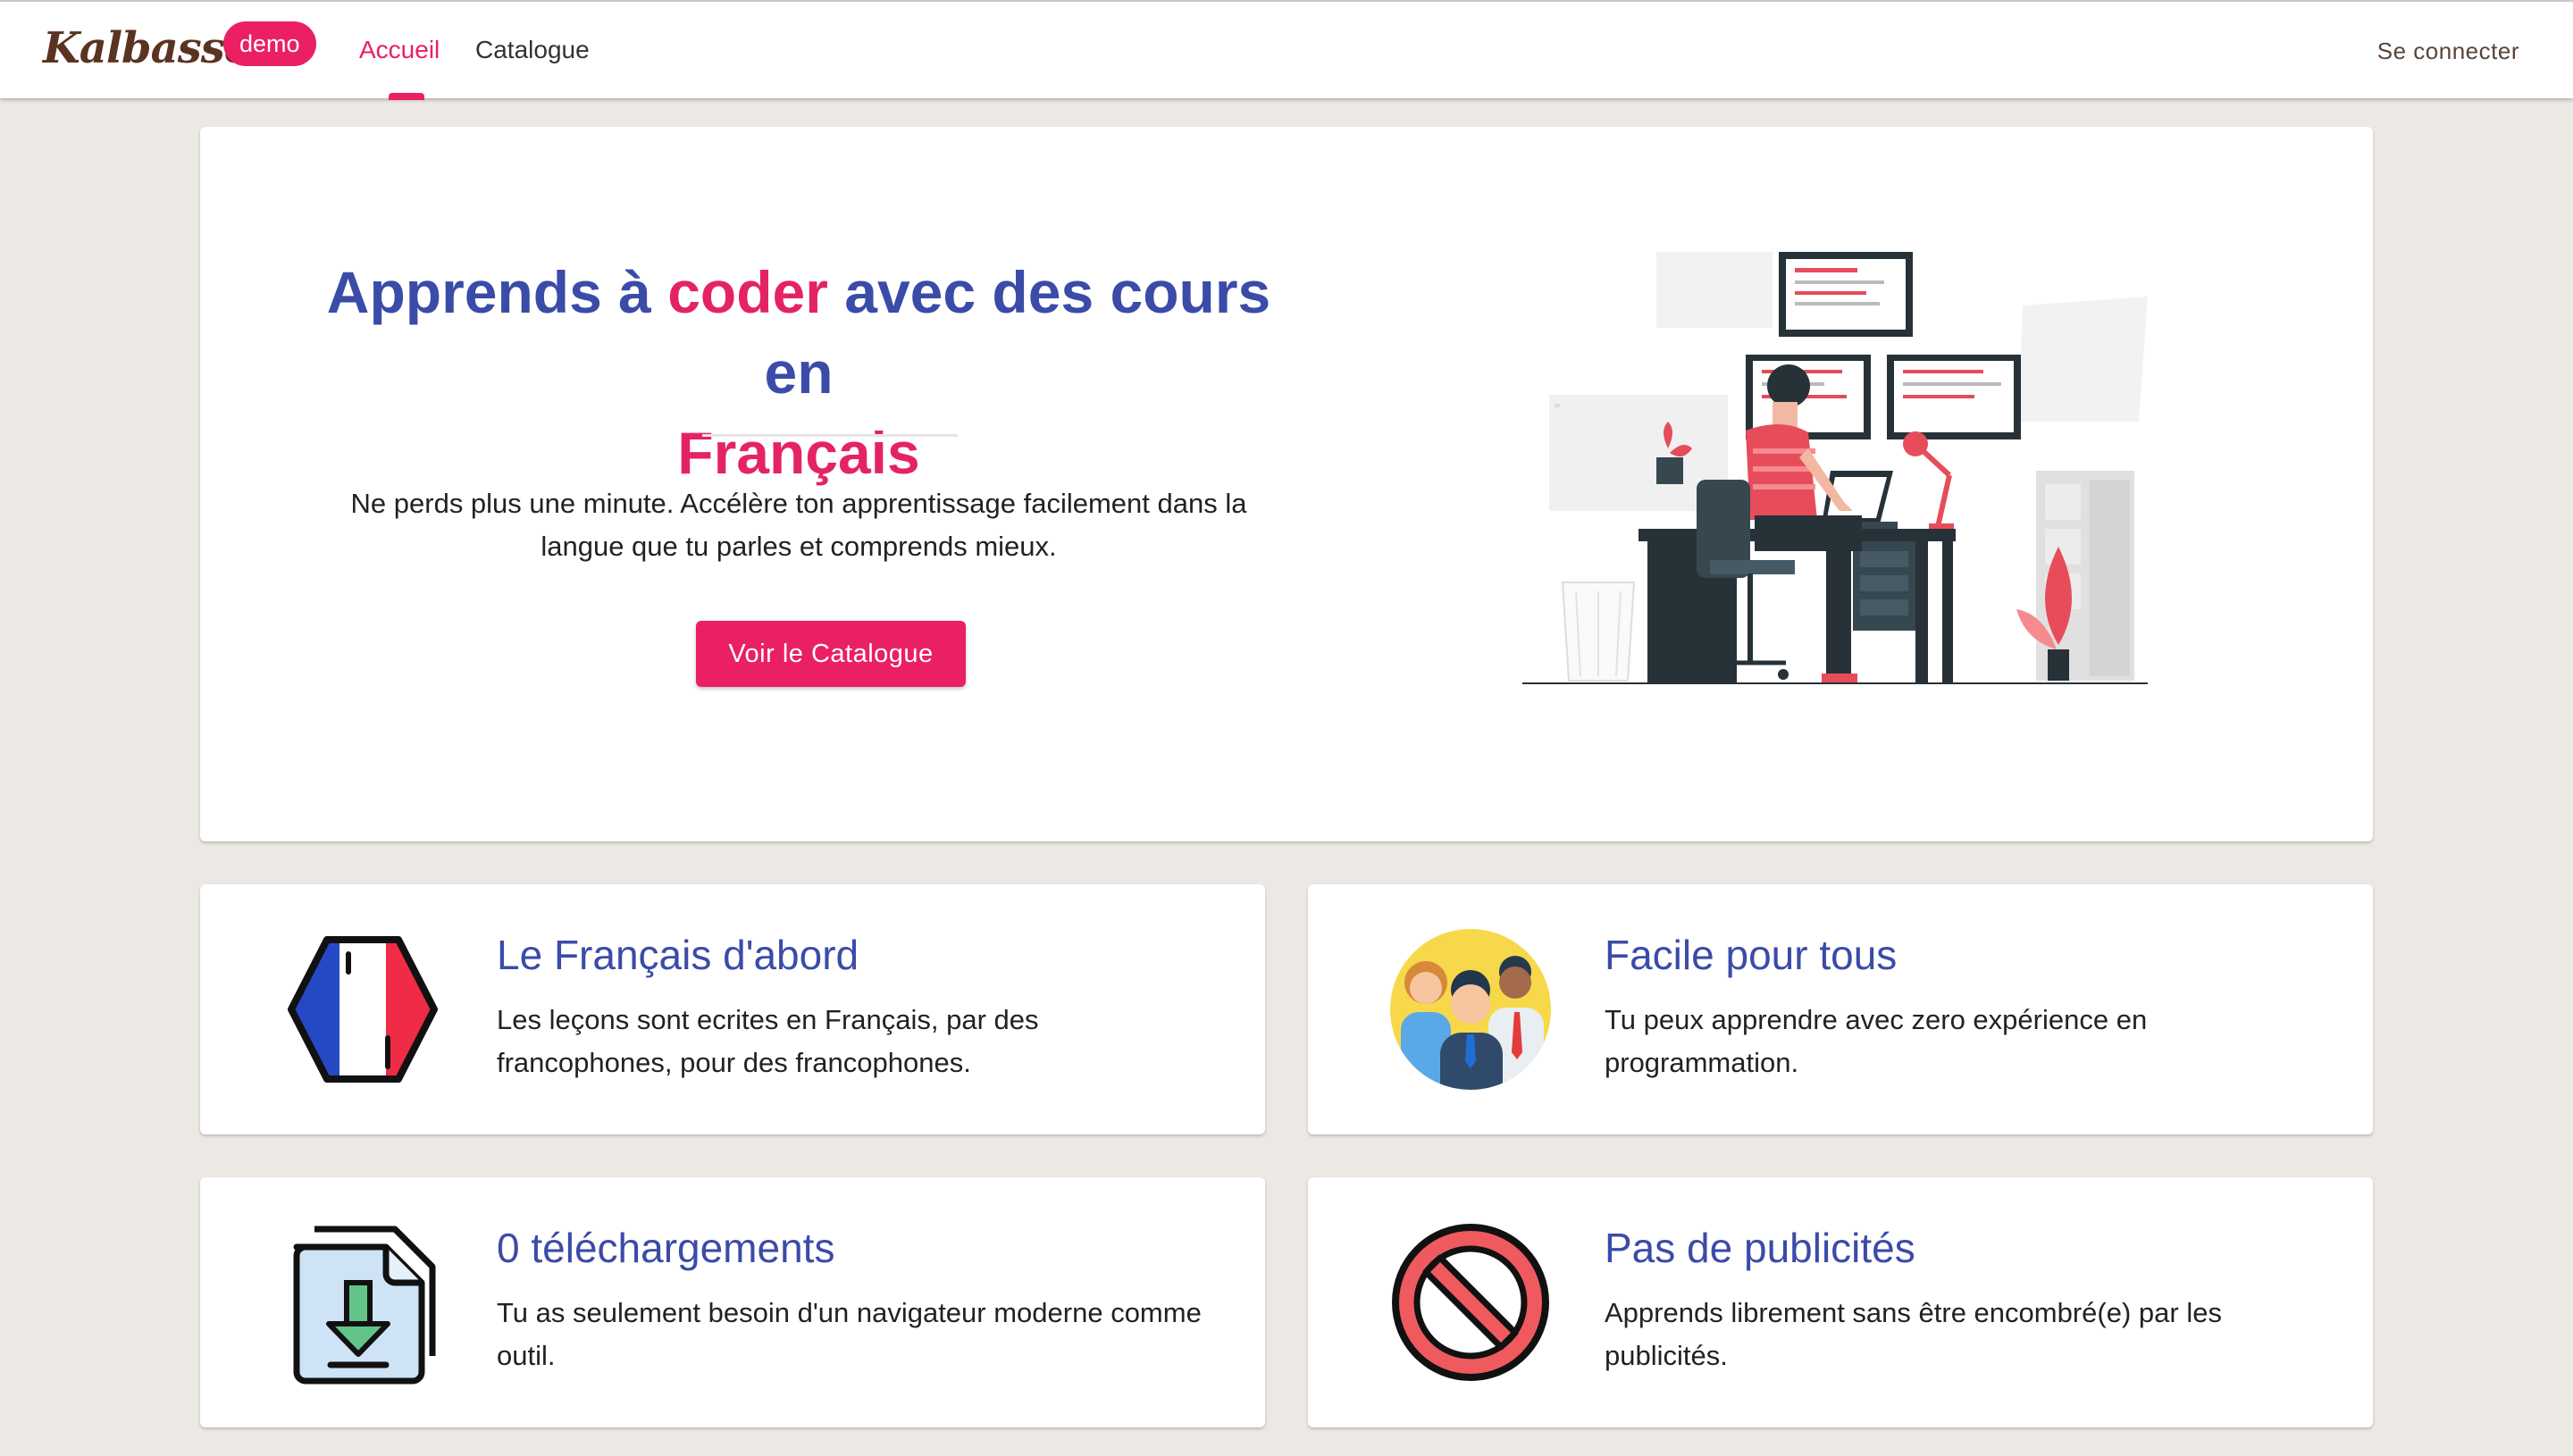 Image resolution: width=2573 pixels, height=1456 pixels. I want to click on hero-title-part1: Apprends à, so click(497, 292).